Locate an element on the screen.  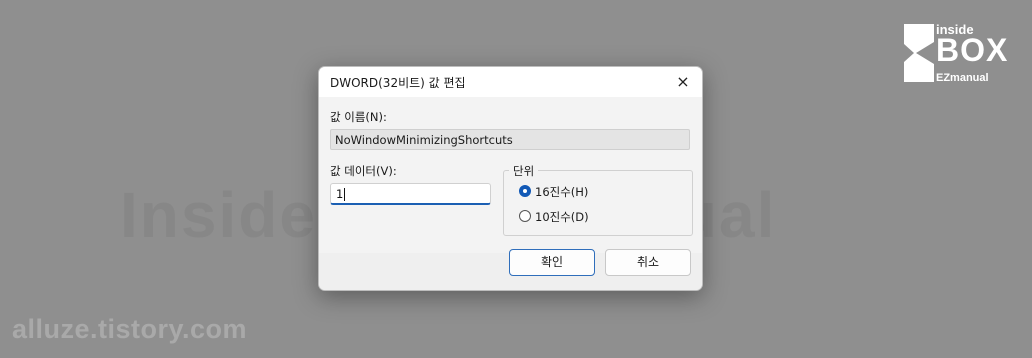
radio-unselected-icon is located at coordinates (525, 216).